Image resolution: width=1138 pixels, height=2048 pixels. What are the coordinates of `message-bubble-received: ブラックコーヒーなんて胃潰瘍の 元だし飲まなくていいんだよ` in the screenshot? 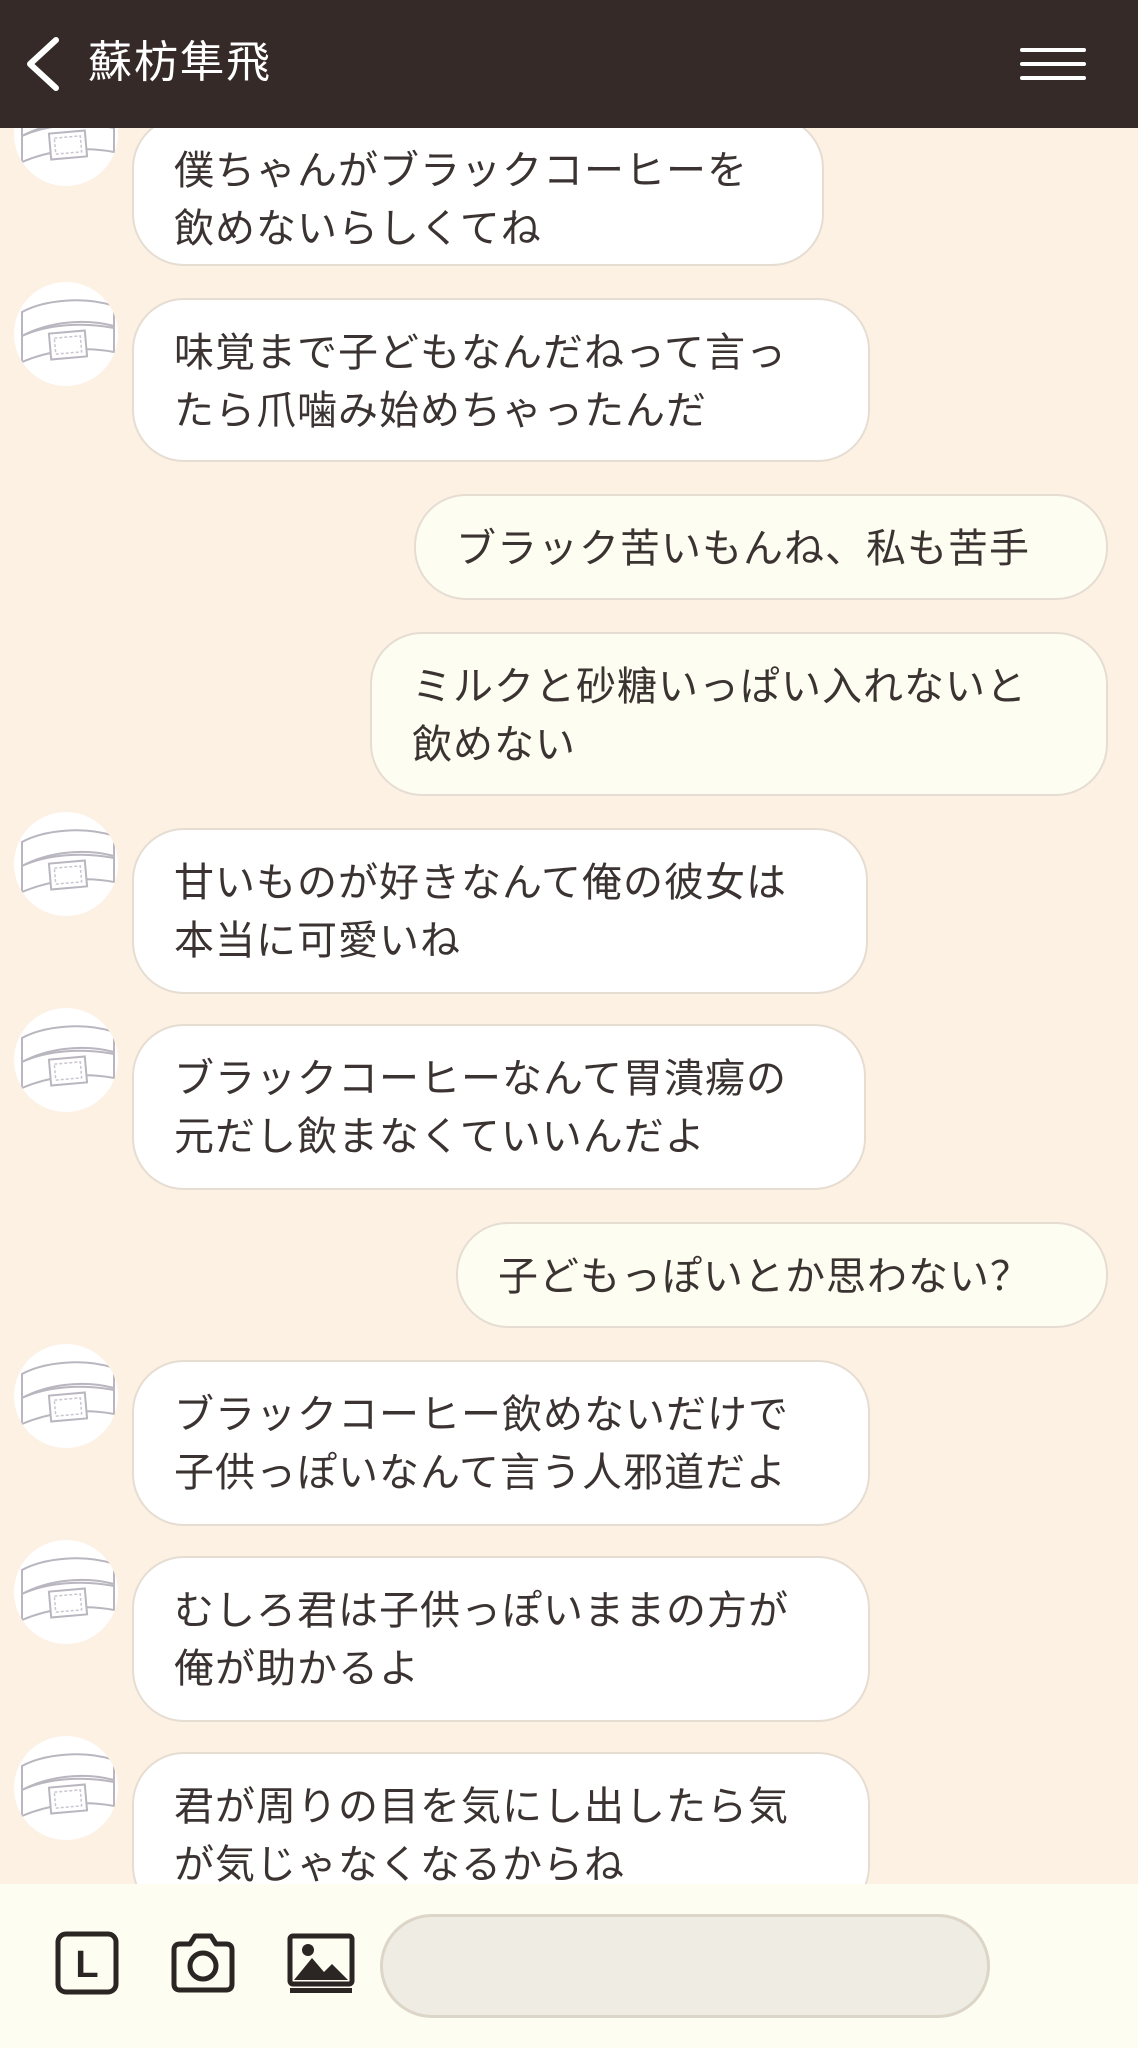 It's located at (499, 1107).